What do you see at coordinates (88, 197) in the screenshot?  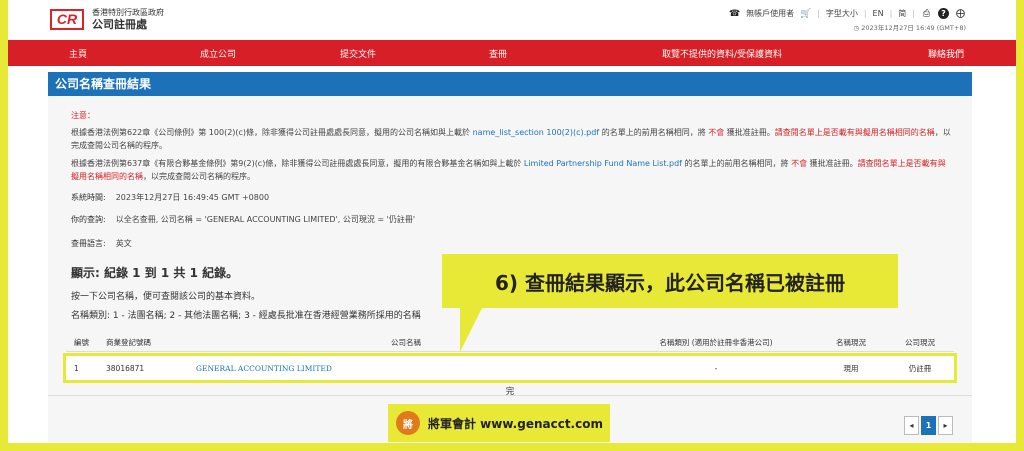 I see `system-time-label: 系統時間:` at bounding box center [88, 197].